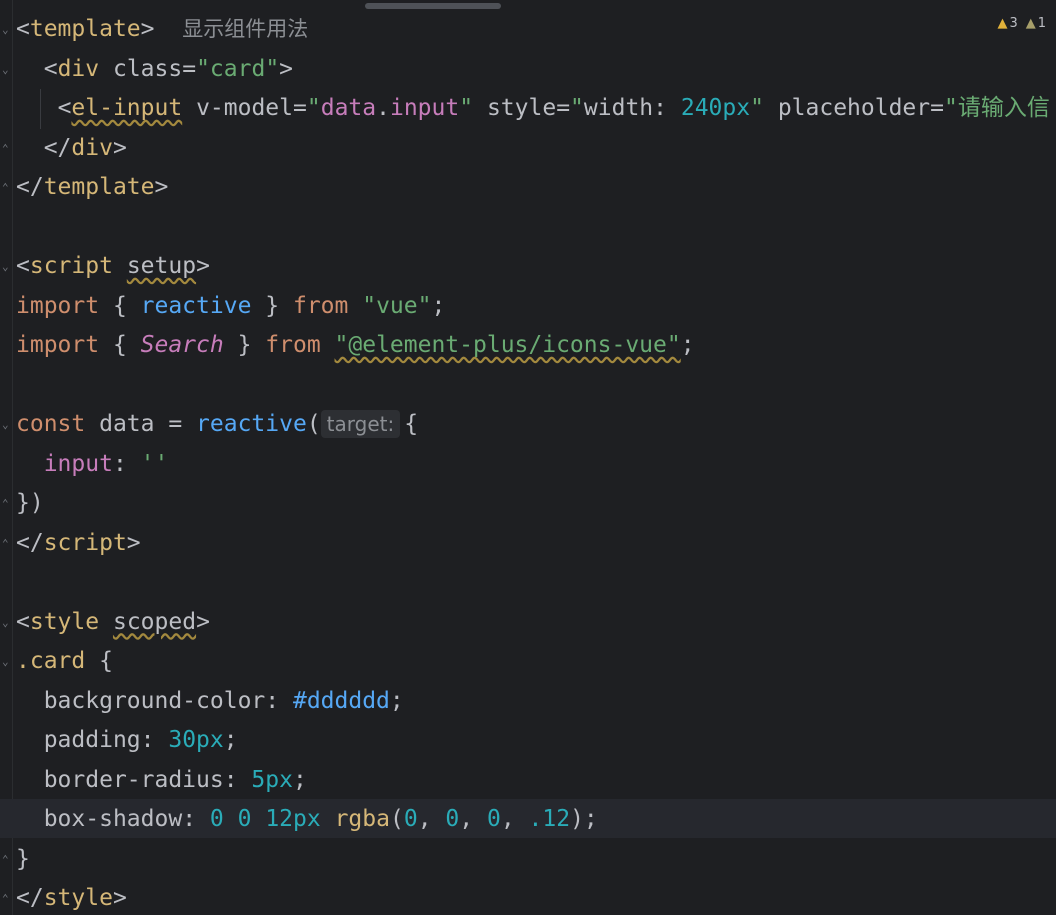  I want to click on code-line: input: '', so click(84, 465).